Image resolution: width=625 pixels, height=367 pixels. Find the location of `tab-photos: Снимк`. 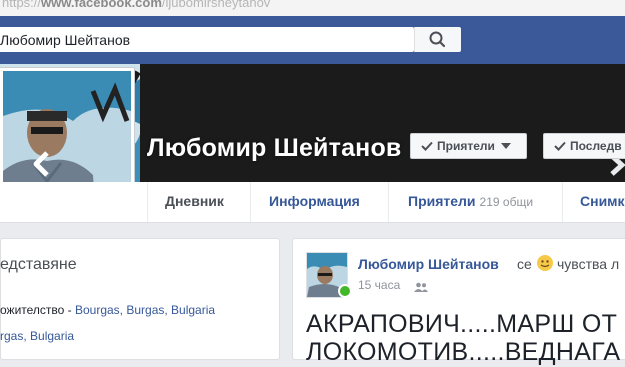

tab-photos: Снимк is located at coordinates (602, 201).